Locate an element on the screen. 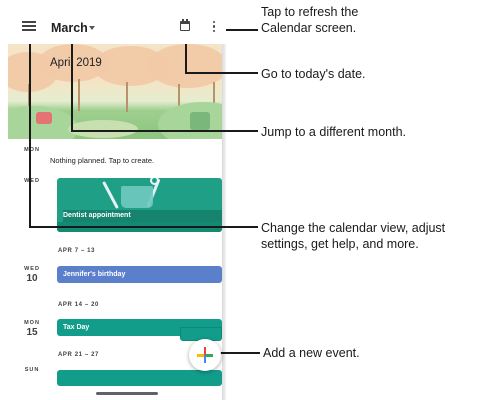 This screenshot has width=486, height=400. week-range: APR 7 – 13 is located at coordinates (77, 251).